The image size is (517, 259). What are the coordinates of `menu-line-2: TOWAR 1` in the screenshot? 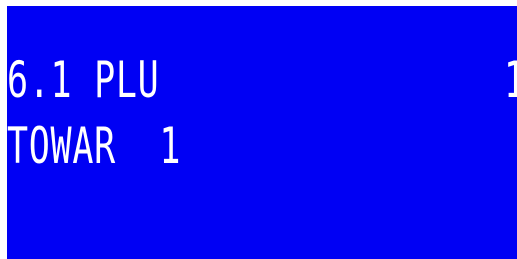 It's located at (94, 146).